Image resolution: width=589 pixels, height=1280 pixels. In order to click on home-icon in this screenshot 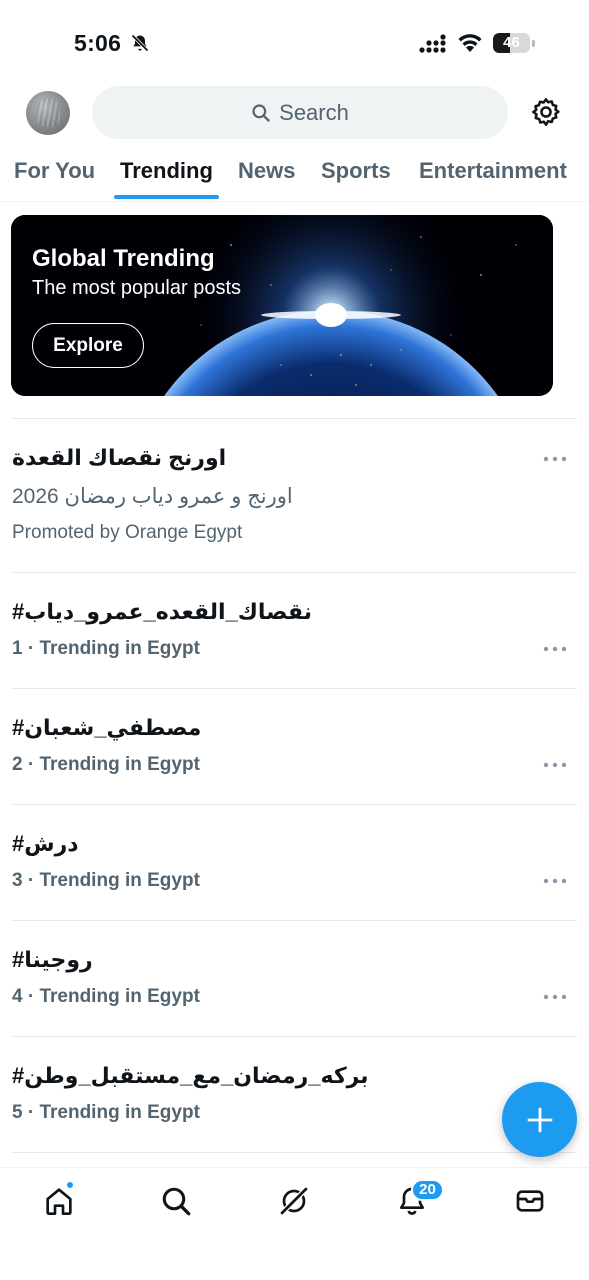, I will do `click(59, 1201)`.